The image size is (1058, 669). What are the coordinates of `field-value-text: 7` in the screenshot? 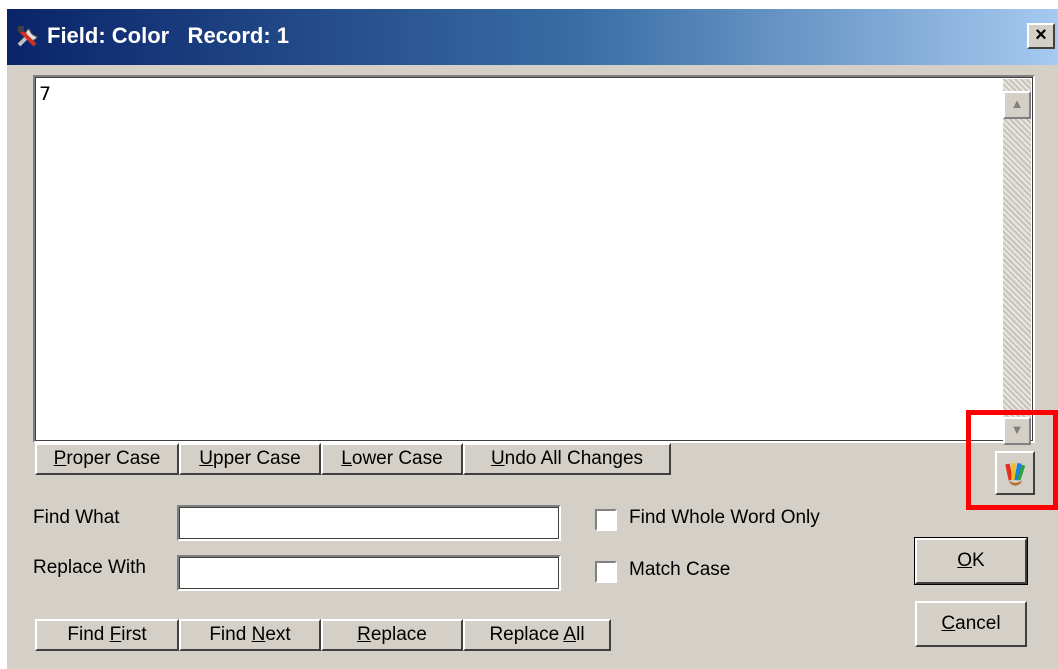 It's located at (45, 94).